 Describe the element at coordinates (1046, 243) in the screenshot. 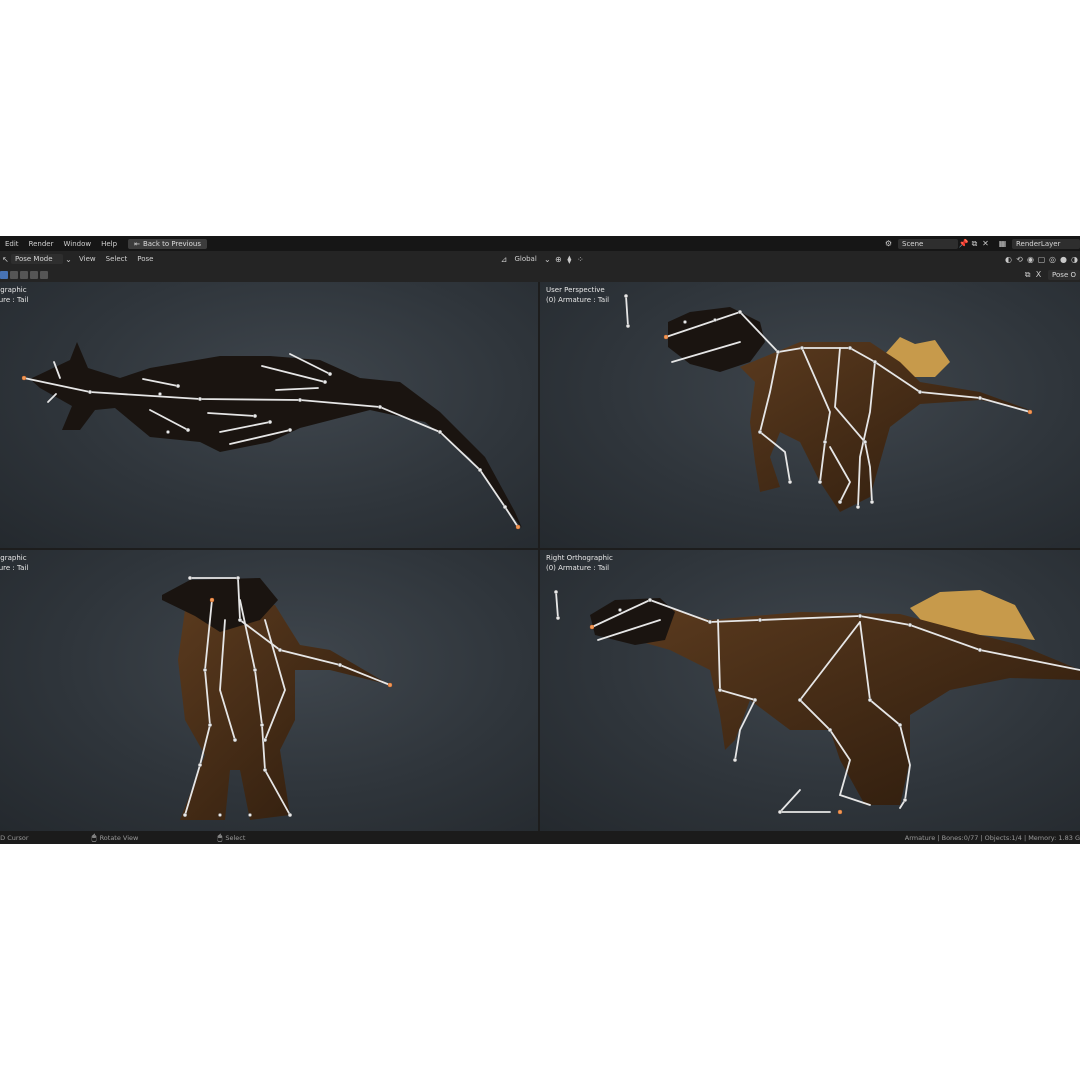

I see `render-layer-field: RenderLayer` at that location.